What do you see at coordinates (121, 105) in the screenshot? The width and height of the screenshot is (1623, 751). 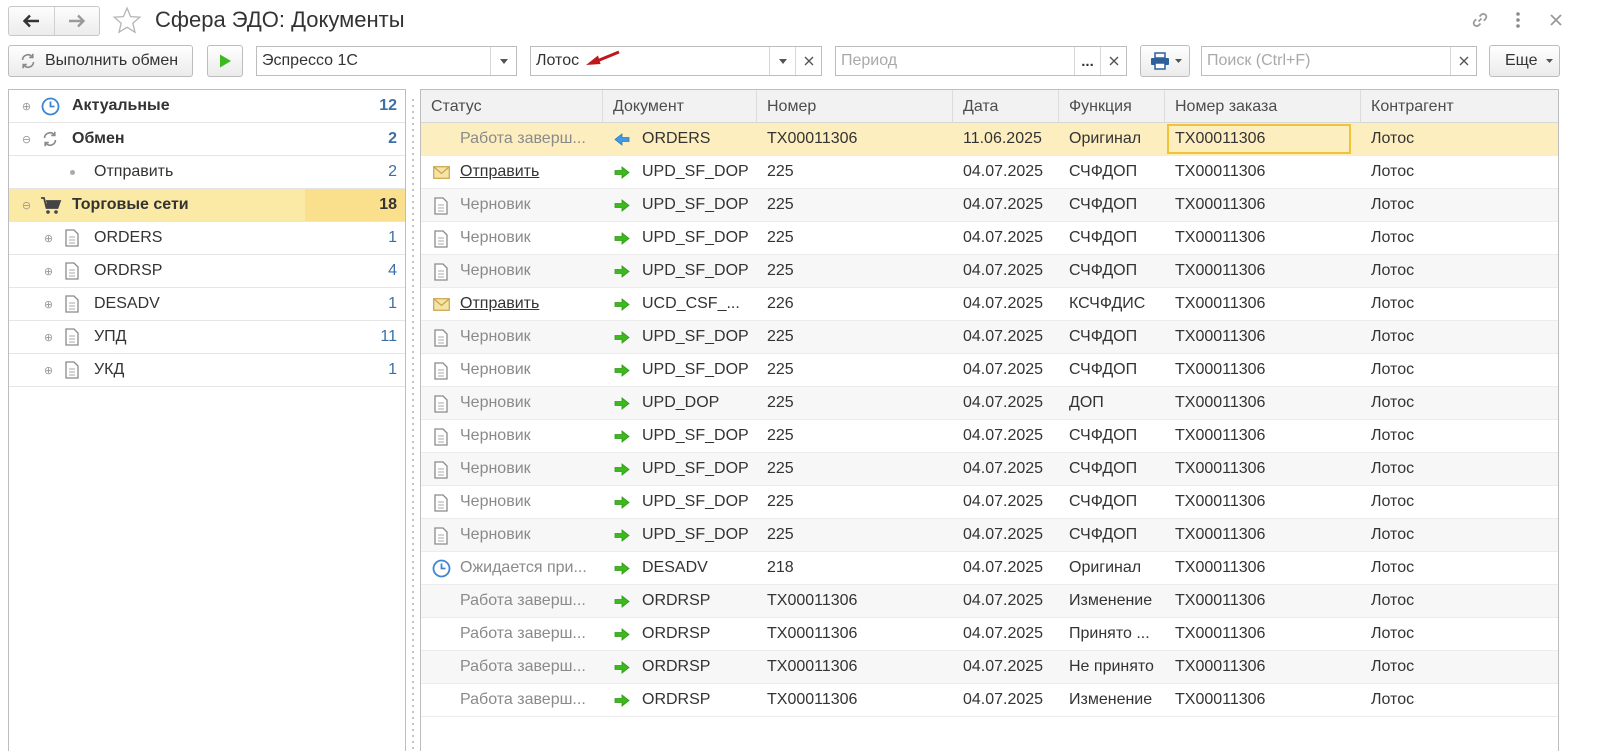 I see `tree-item-label: Актуальные` at bounding box center [121, 105].